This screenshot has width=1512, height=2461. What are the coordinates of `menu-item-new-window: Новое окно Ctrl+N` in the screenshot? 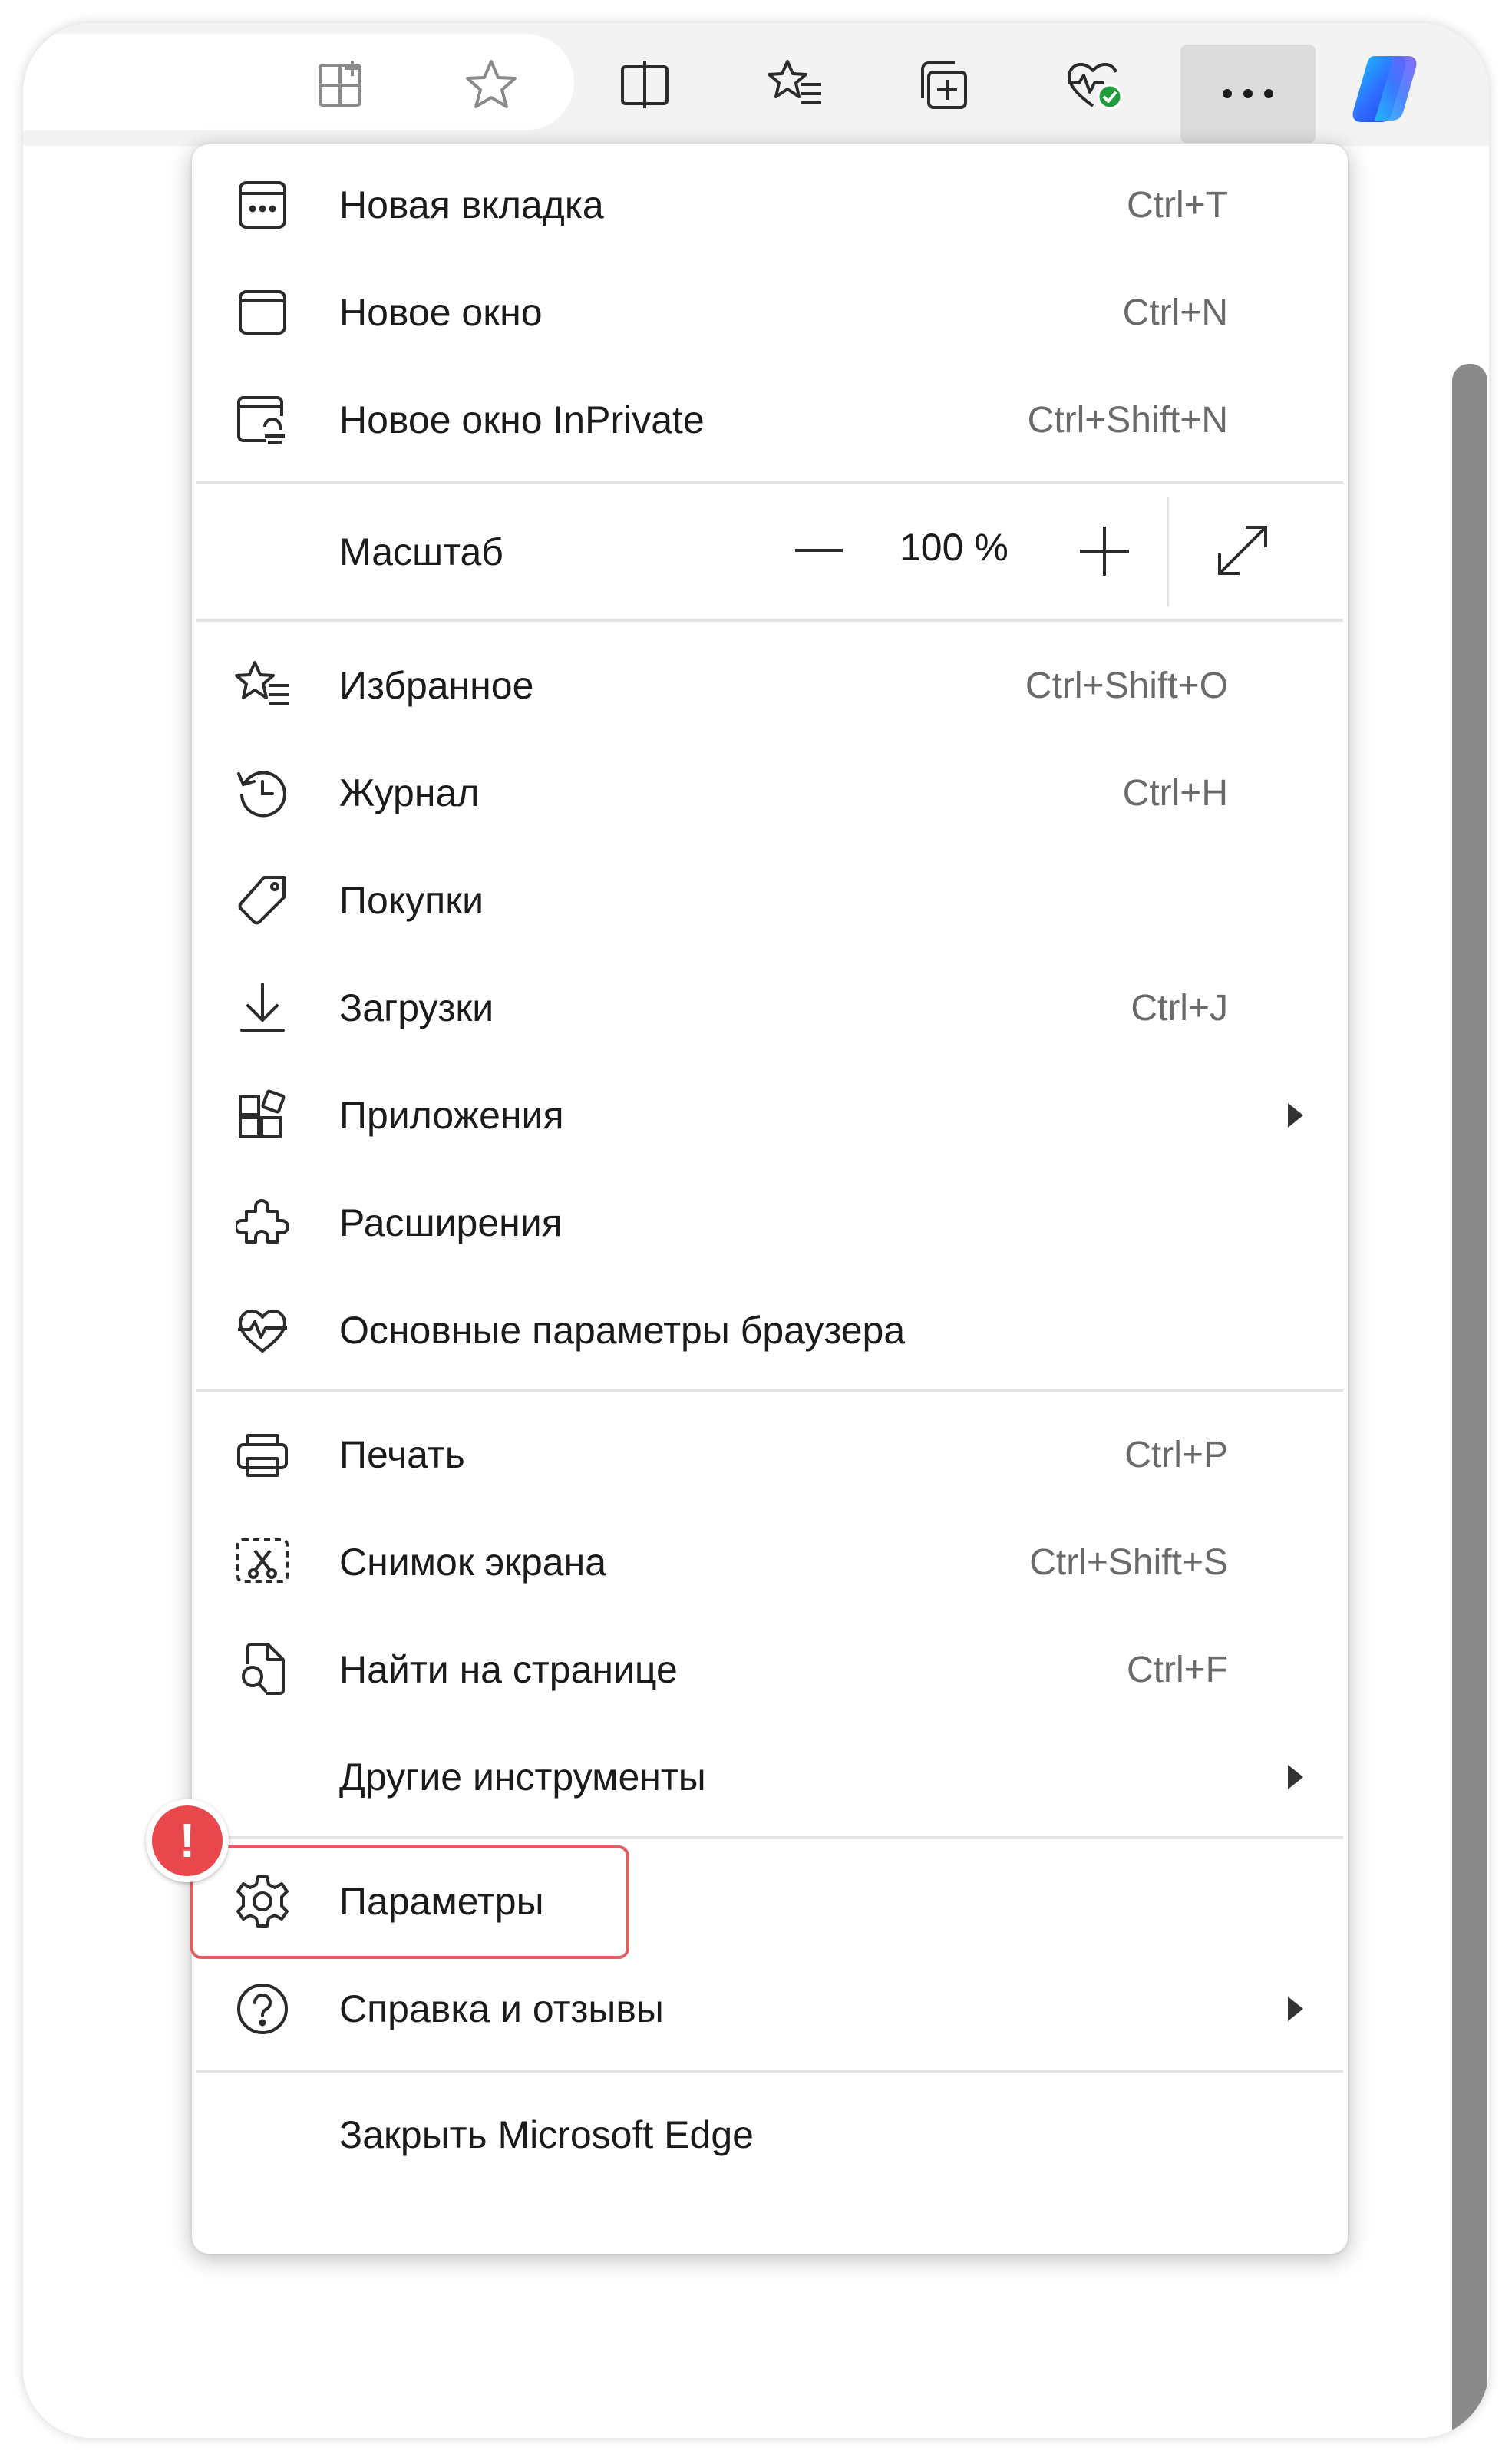 It's located at (770, 312).